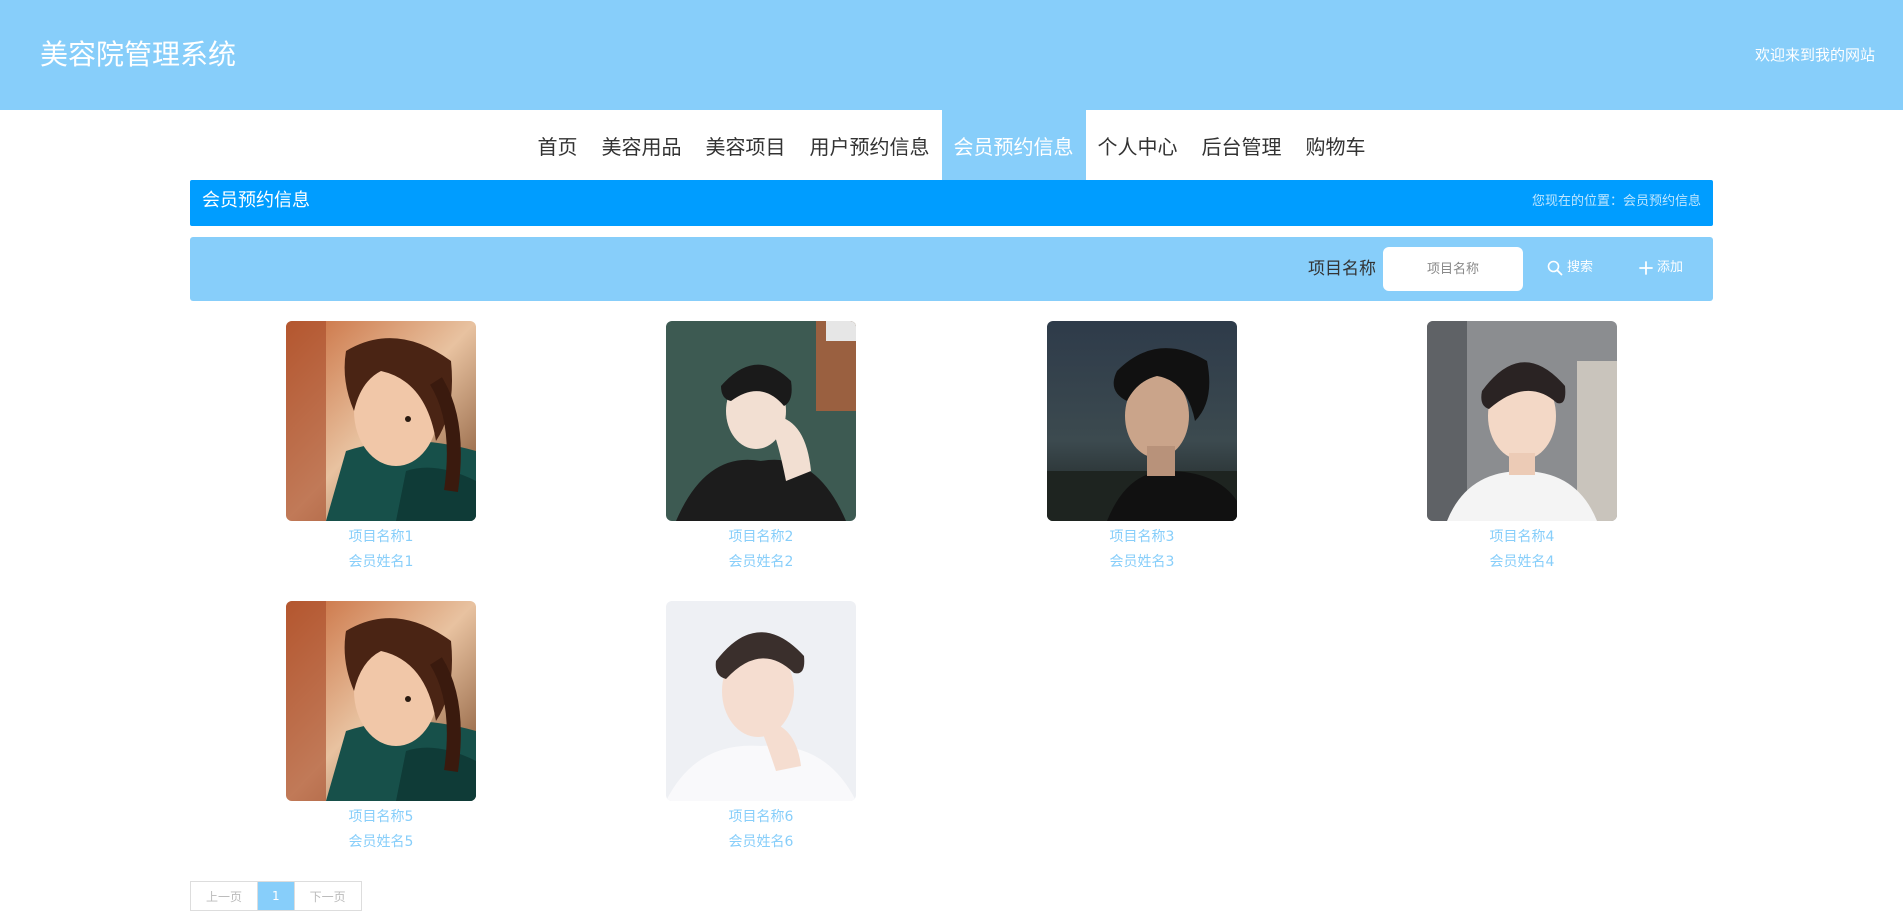 The height and width of the screenshot is (916, 1903). I want to click on search-button: 搜索, so click(1570, 268).